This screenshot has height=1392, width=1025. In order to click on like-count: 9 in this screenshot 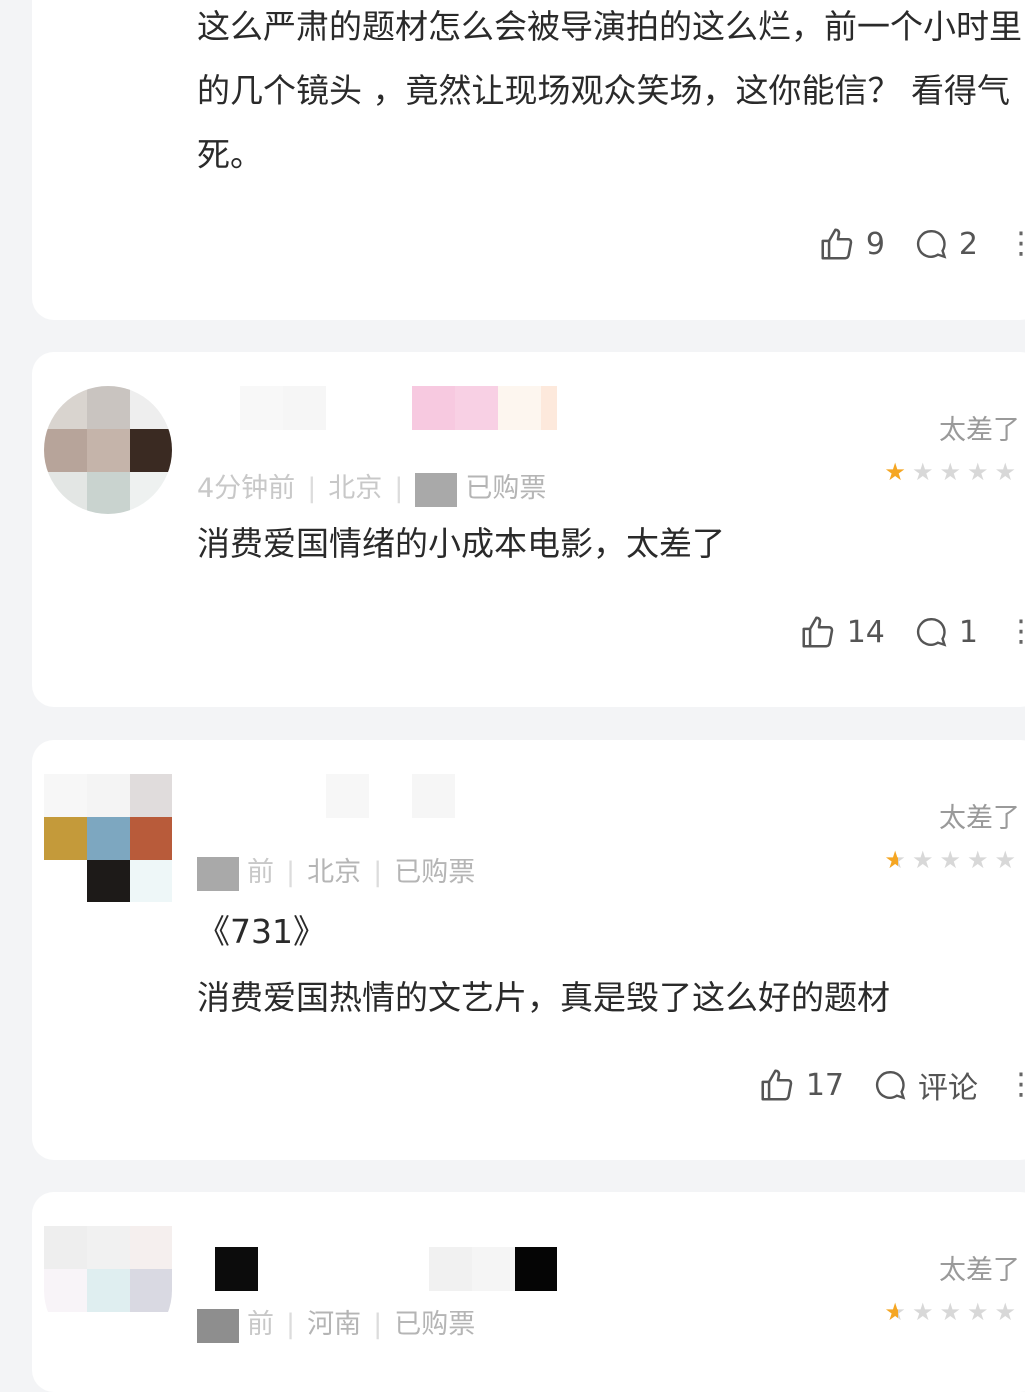, I will do `click(875, 244)`.